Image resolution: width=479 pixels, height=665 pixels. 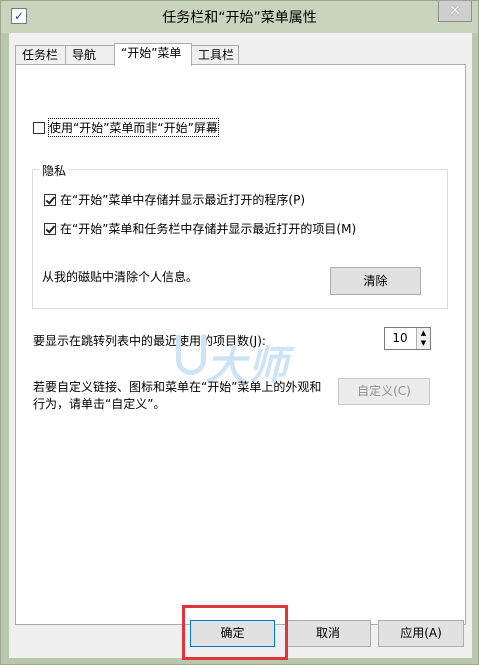 What do you see at coordinates (183, 200) in the screenshot?
I see `store-recent-programs-label: 在“开始”菜单中存储并显示最近打开的程序(P)` at bounding box center [183, 200].